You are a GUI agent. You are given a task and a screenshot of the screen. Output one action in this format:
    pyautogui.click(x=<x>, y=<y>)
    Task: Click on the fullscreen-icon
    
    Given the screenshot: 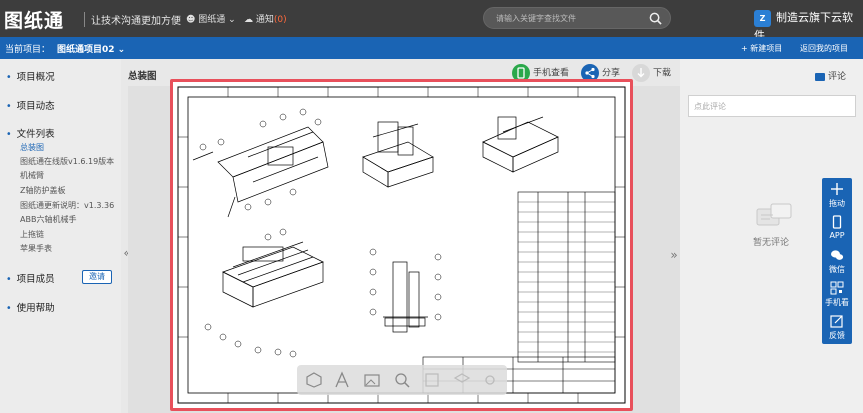 What is the action you would take?
    pyautogui.click(x=432, y=380)
    